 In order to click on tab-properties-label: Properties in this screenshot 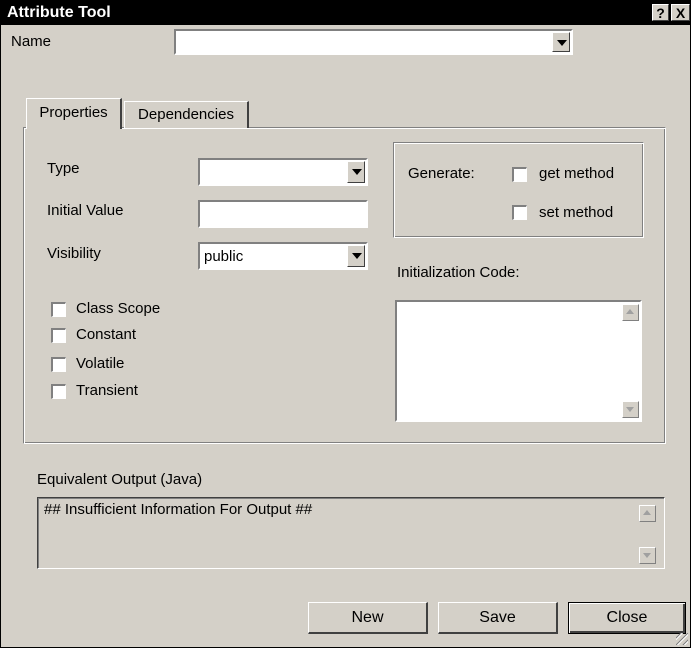, I will do `click(73, 112)`.